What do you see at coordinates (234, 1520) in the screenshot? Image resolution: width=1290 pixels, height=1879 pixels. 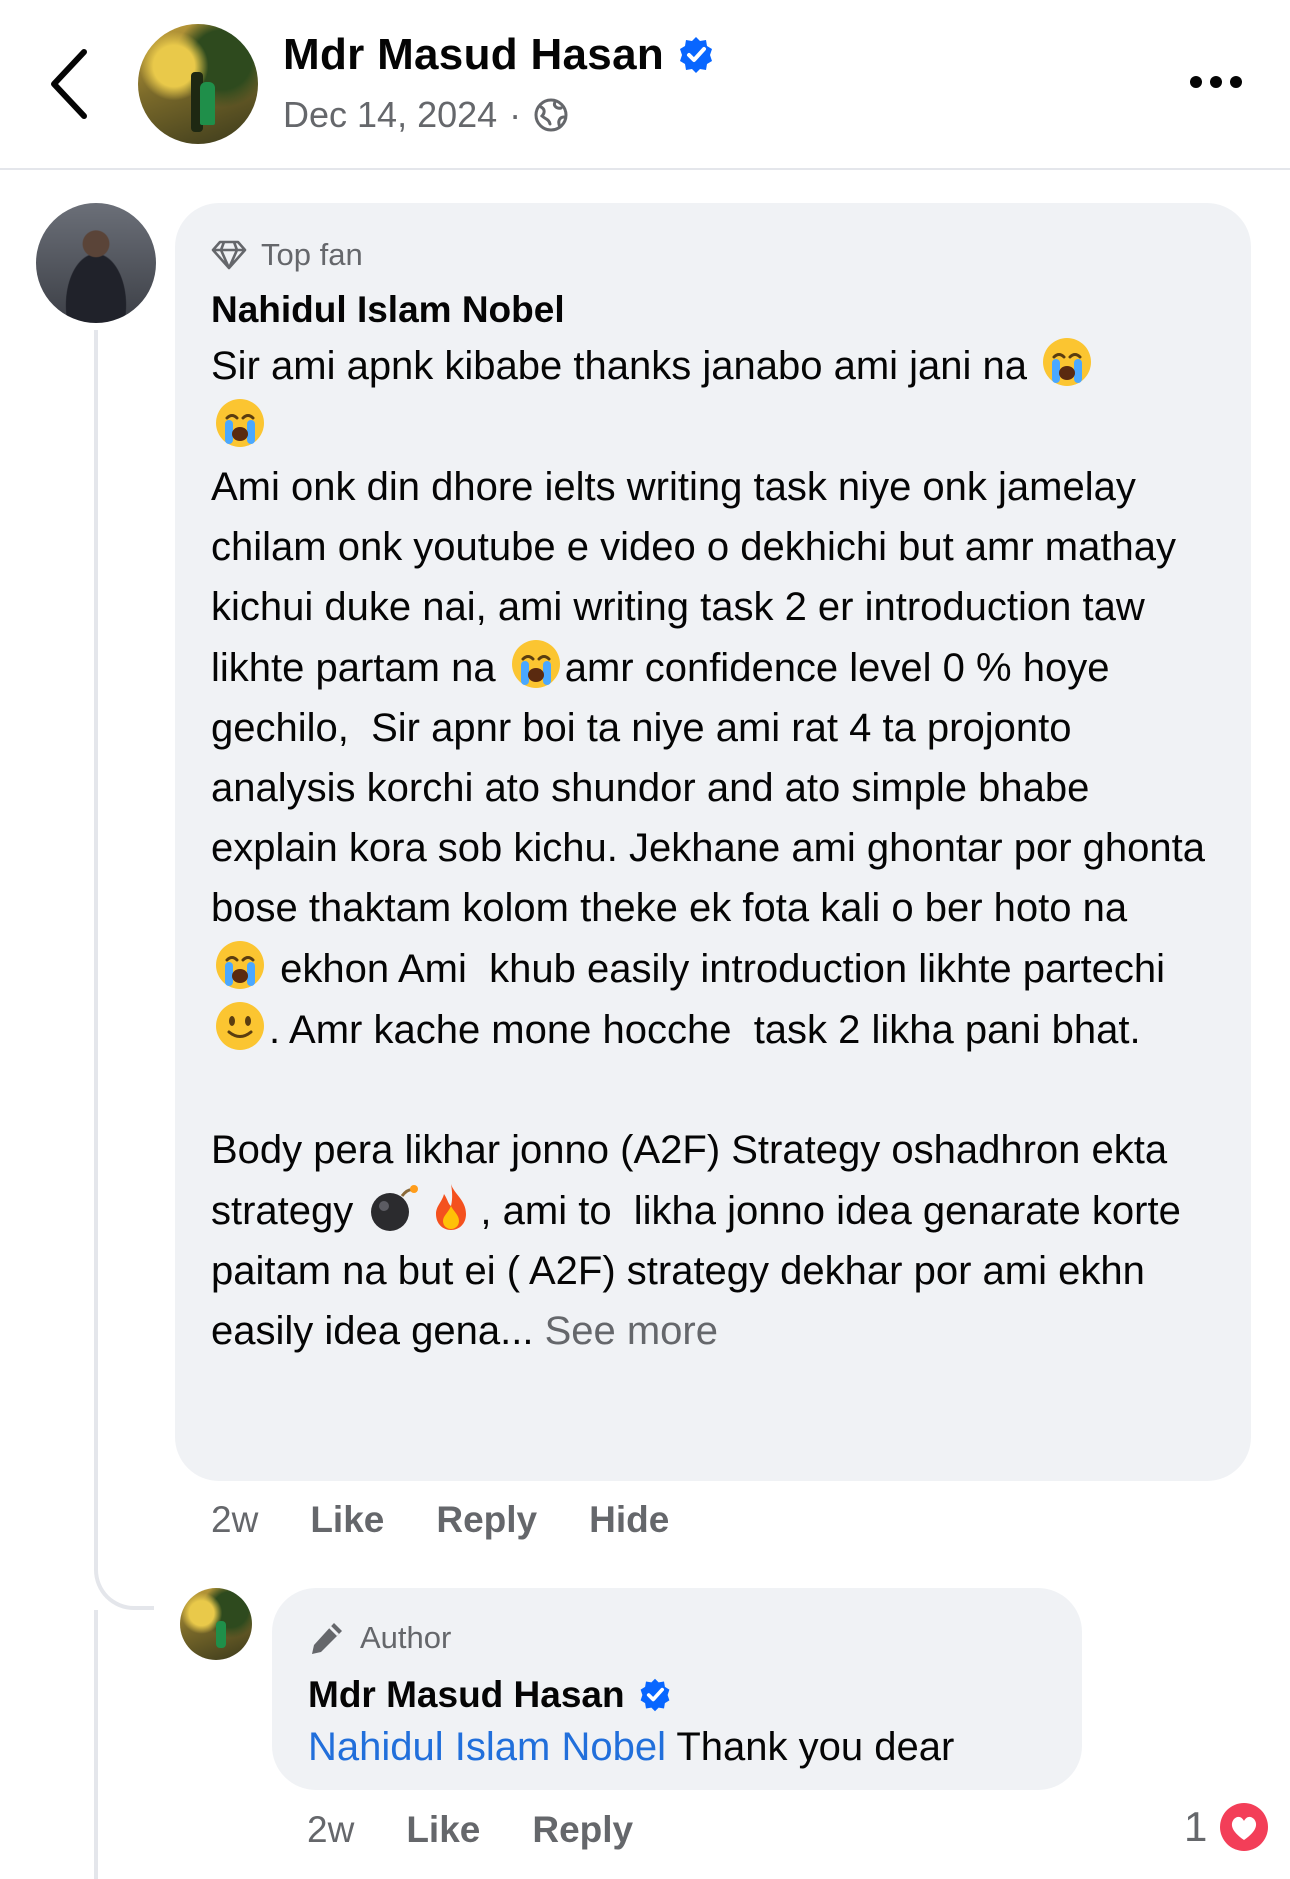 I see `comment-timestamp: 2w` at bounding box center [234, 1520].